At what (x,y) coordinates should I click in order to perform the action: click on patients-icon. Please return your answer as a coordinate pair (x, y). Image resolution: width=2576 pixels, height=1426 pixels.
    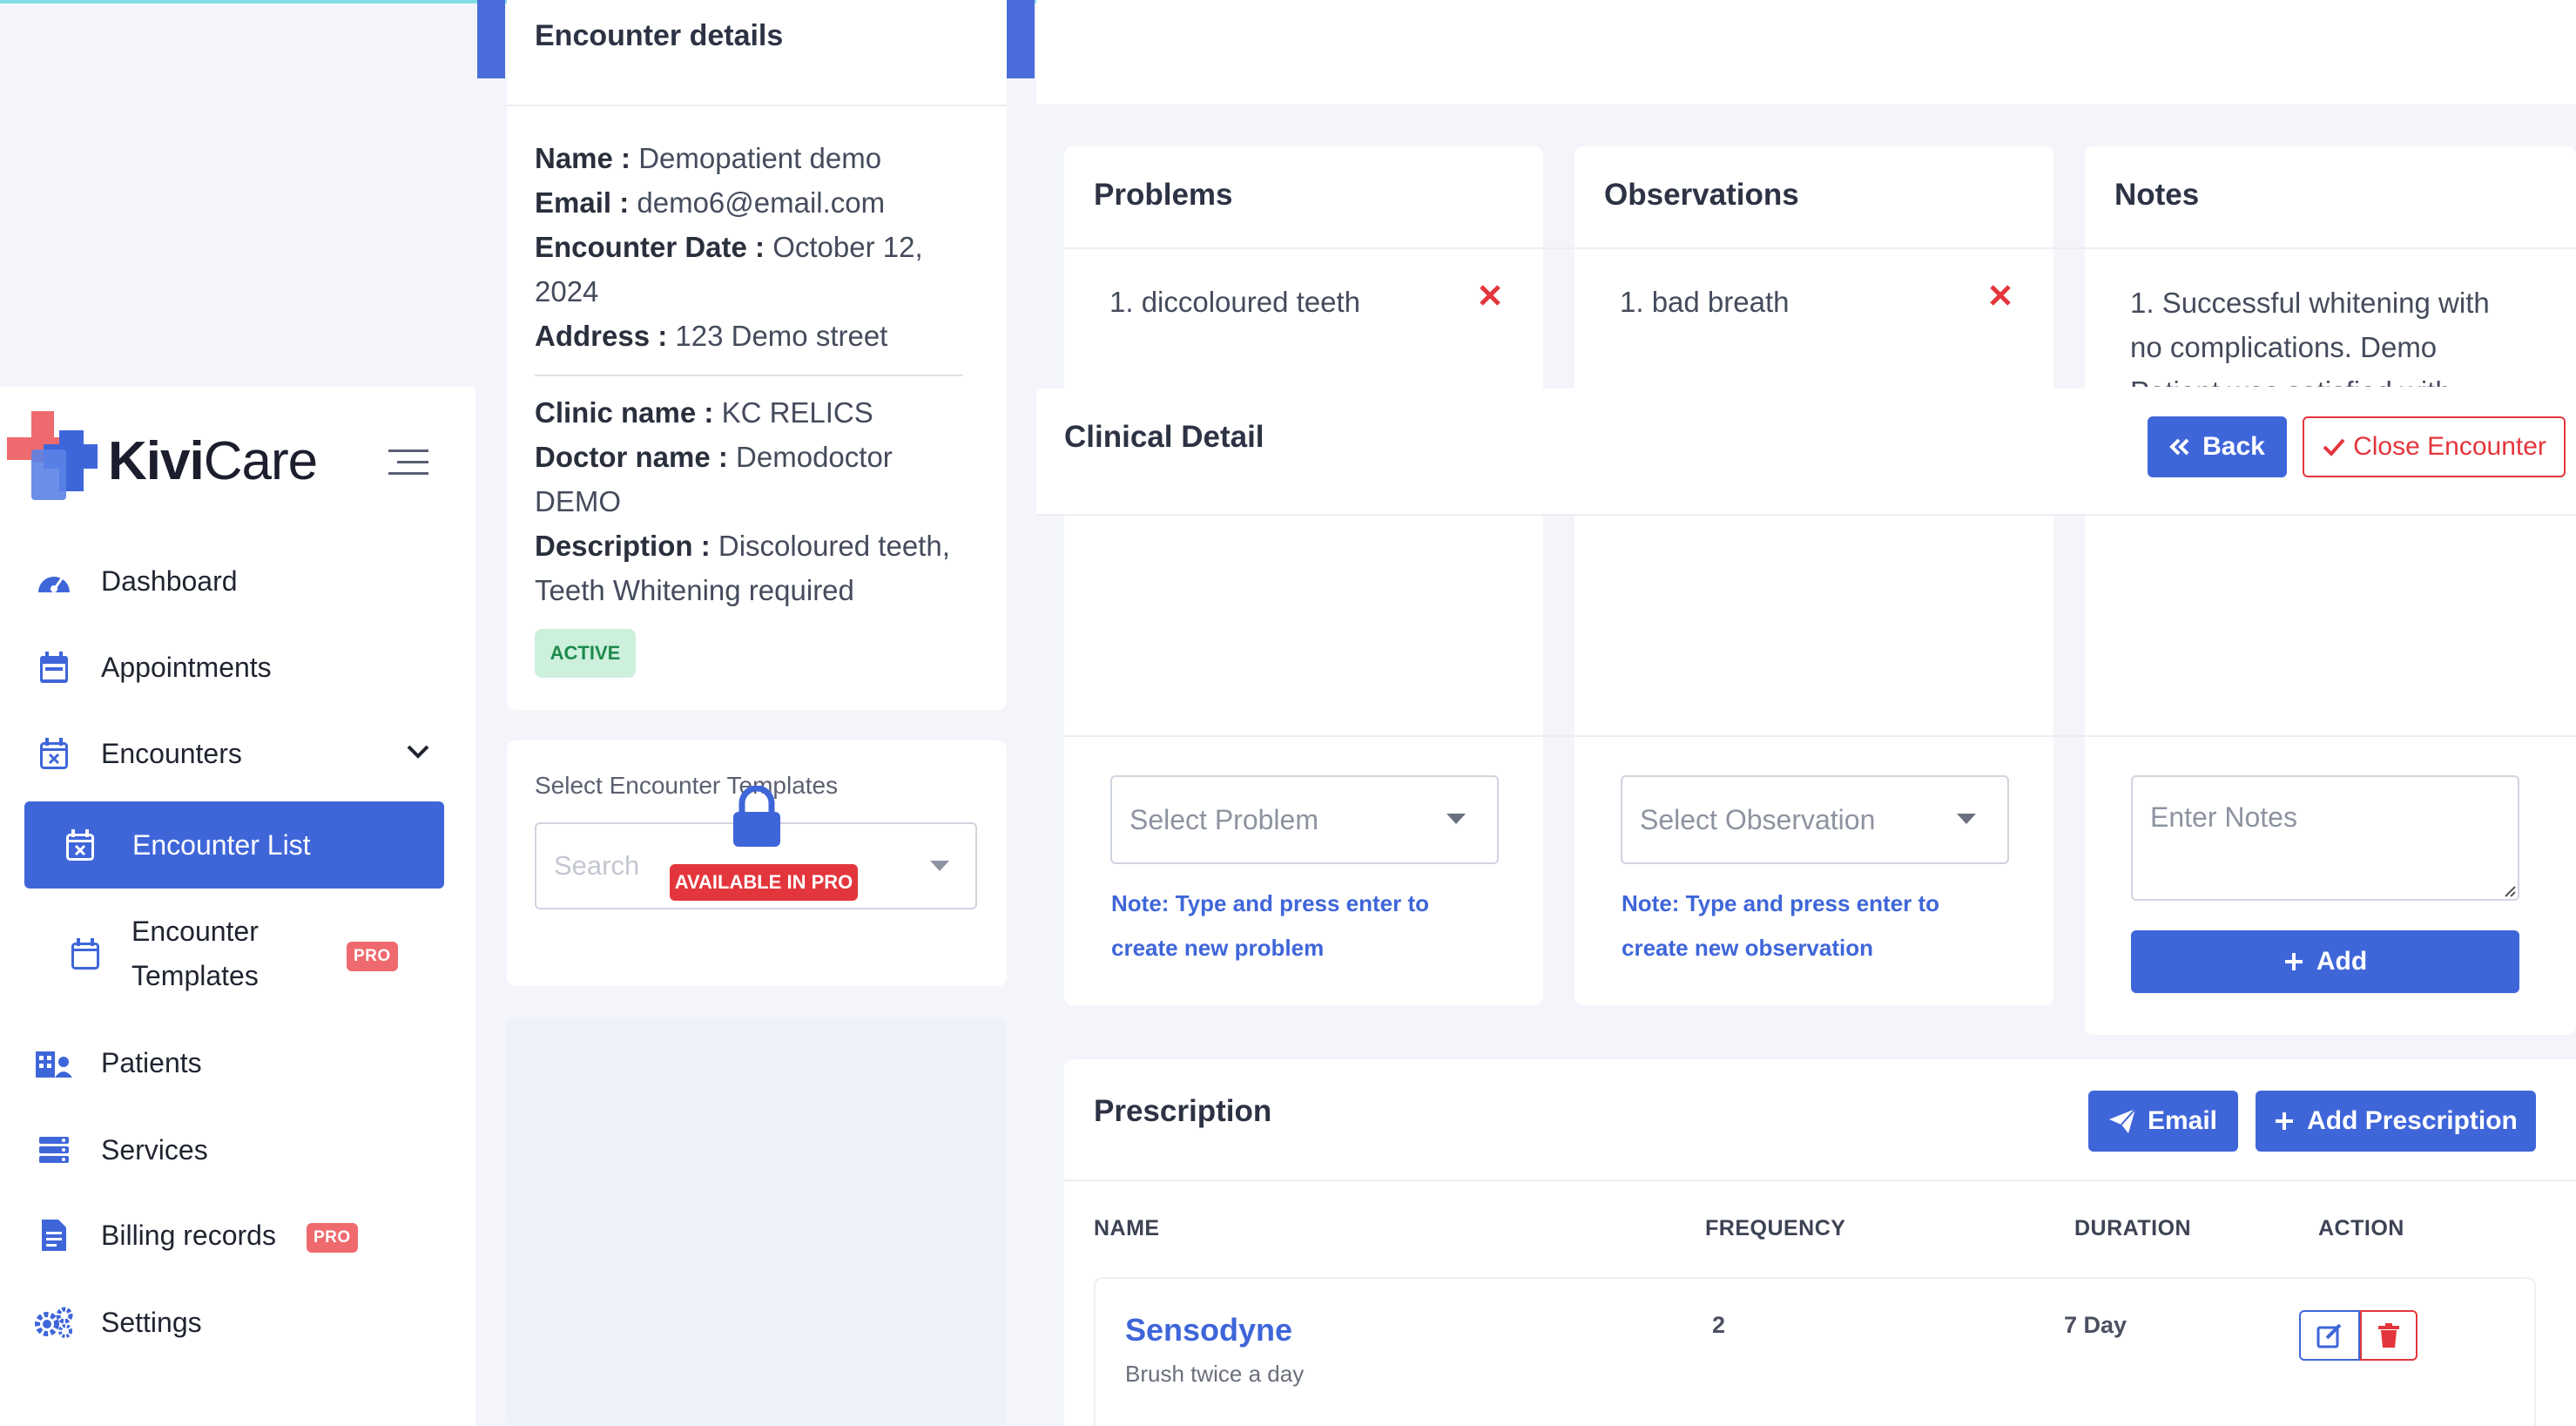
    Looking at the image, I should click on (54, 1062).